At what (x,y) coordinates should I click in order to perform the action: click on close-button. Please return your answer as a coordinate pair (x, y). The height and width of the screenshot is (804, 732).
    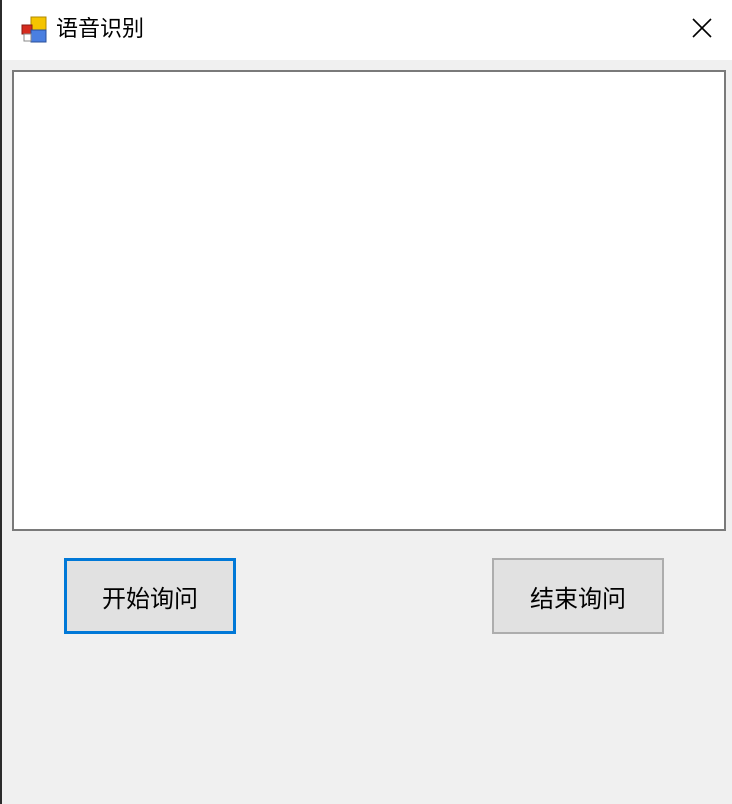
    Looking at the image, I should click on (702, 30).